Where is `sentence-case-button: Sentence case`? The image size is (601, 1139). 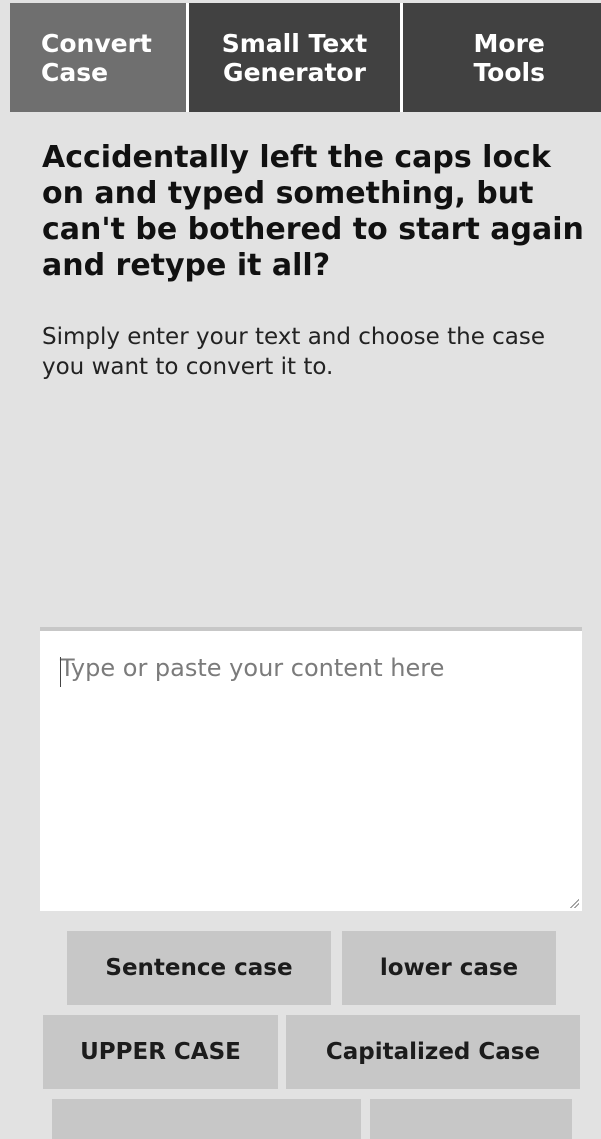
sentence-case-button: Sentence case is located at coordinates (199, 968).